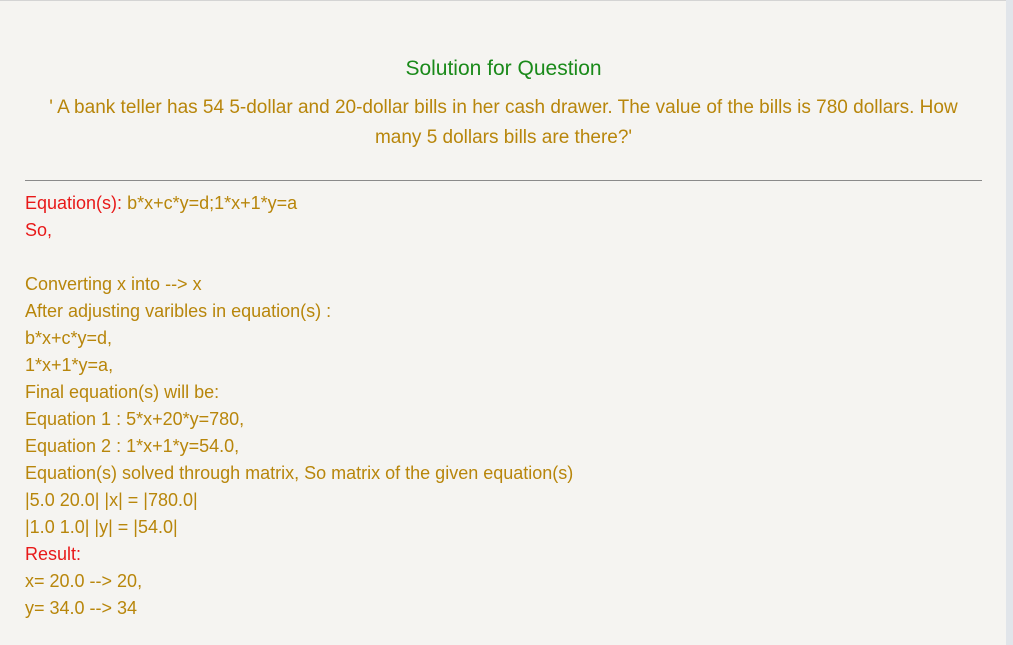  I want to click on adjusted-equation-2: 1*x+1*y=a,, so click(69, 365).